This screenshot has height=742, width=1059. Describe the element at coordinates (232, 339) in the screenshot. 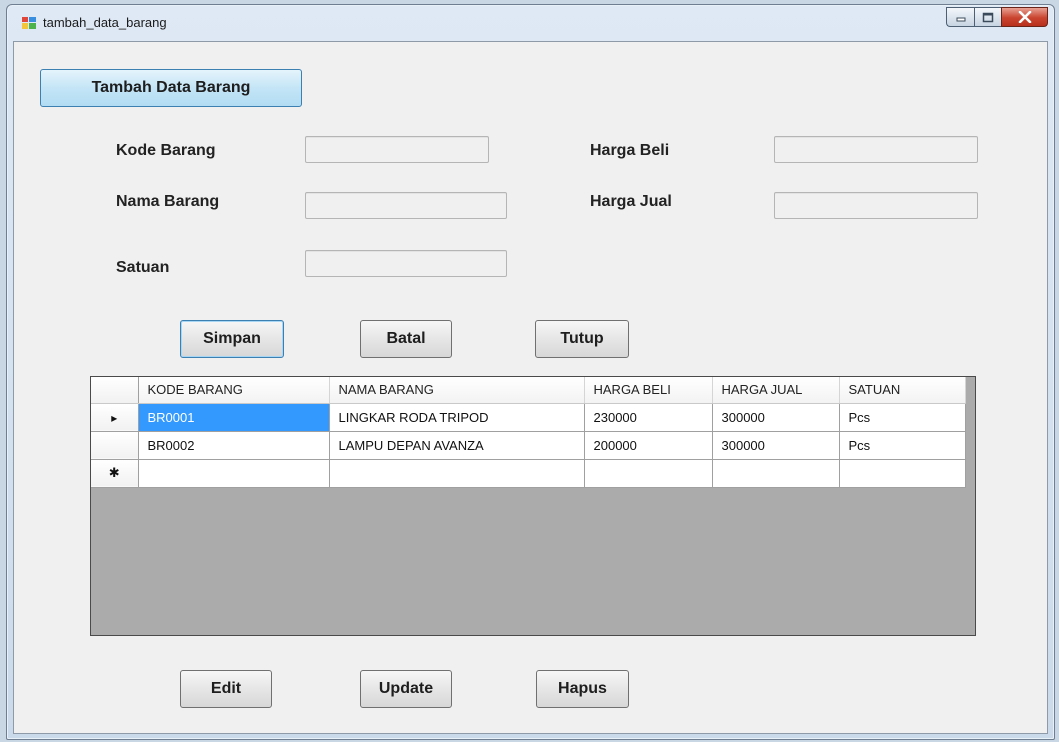

I see `simpan-button: Simpan` at that location.